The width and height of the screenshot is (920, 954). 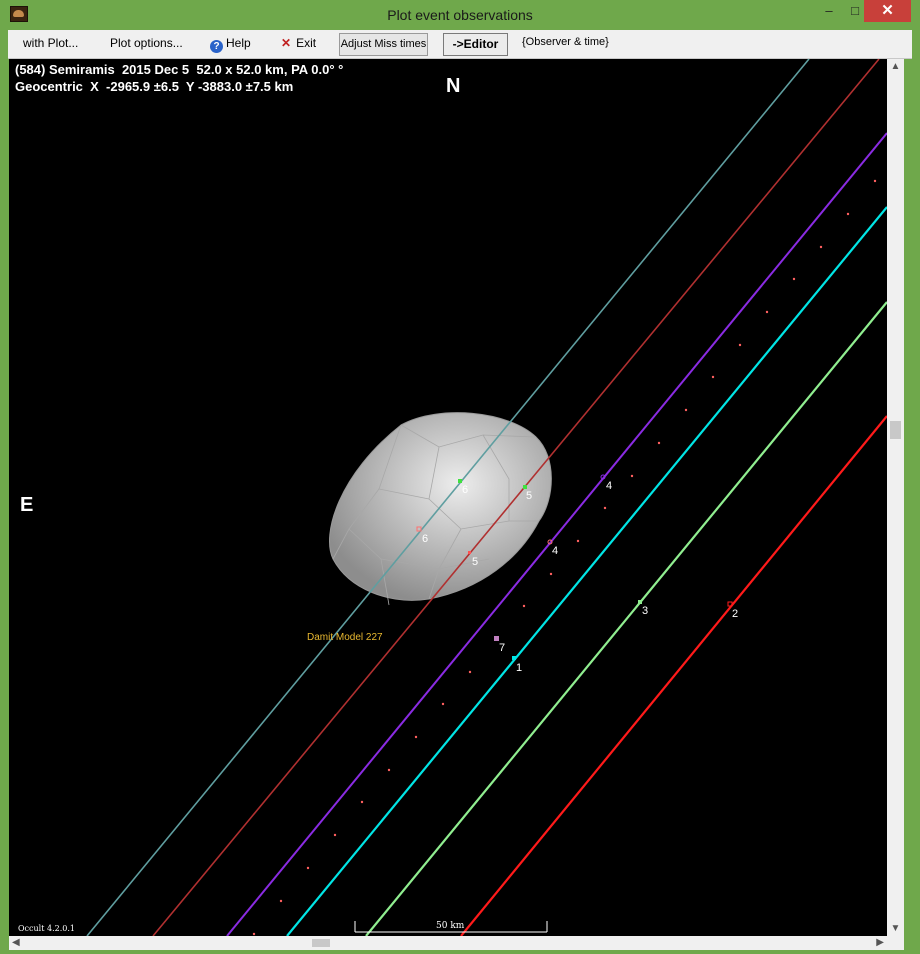 I want to click on marker-5-reappear, so click(x=469, y=552).